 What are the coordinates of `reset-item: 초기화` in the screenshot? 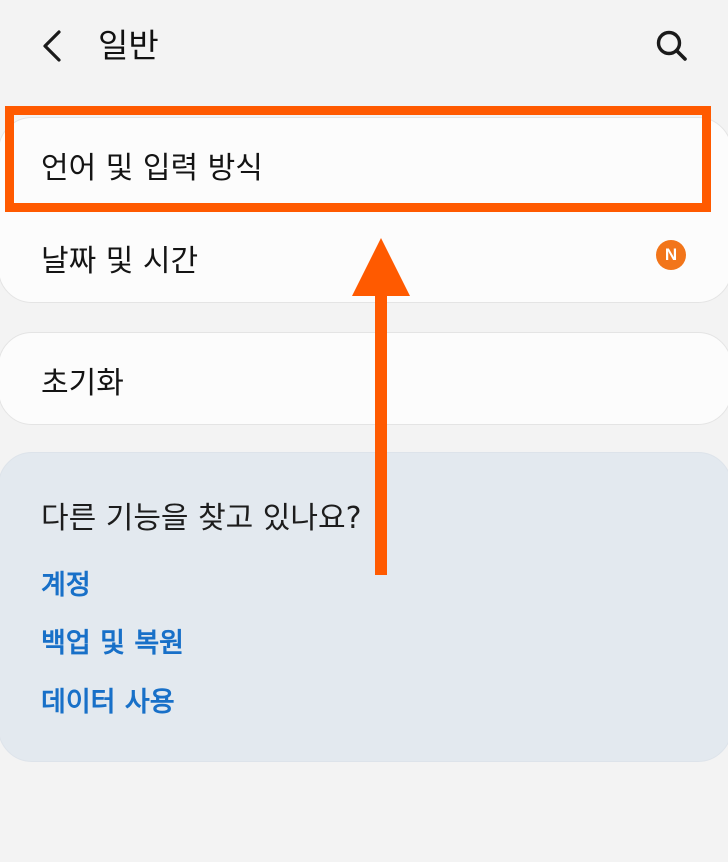 It's located at (364, 379).